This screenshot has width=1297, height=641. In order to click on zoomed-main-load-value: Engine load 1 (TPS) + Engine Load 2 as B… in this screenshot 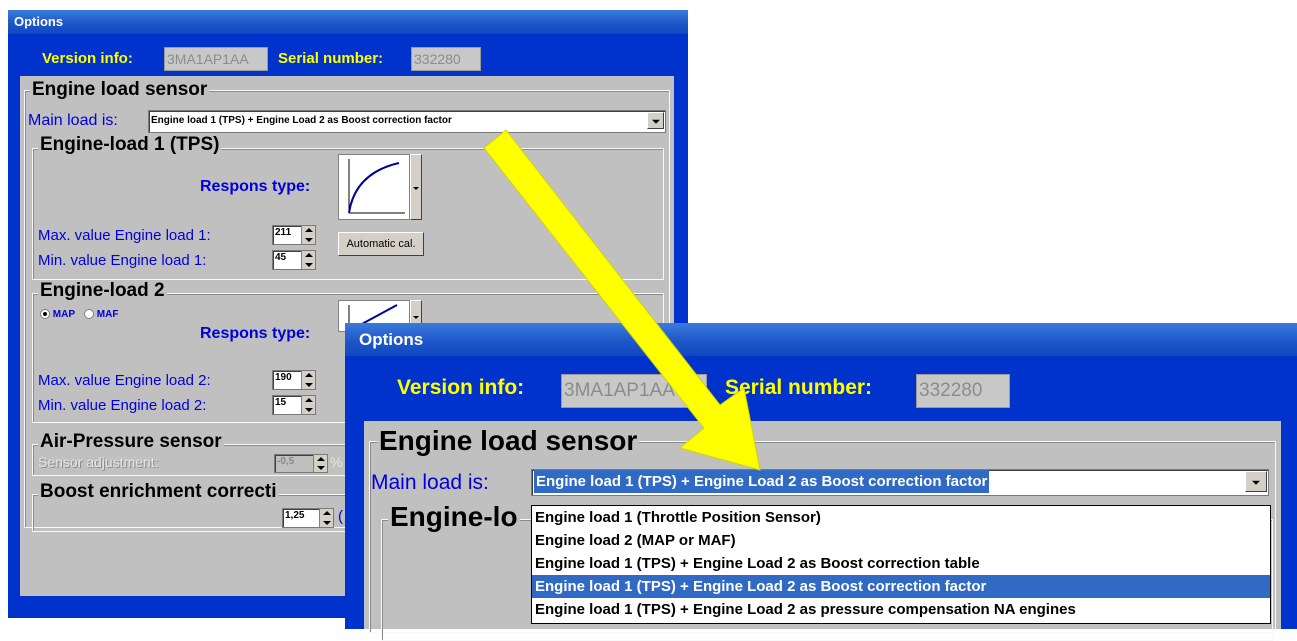, I will do `click(762, 481)`.